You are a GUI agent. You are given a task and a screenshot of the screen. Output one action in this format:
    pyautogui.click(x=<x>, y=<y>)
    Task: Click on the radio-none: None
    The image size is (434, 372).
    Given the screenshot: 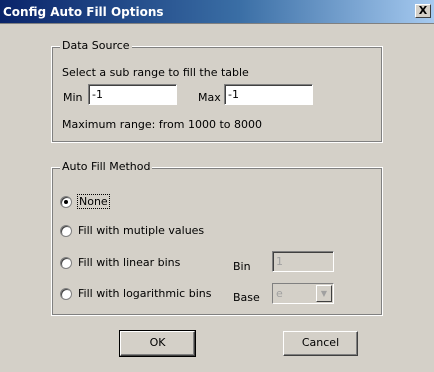 What is the action you would take?
    pyautogui.click(x=85, y=201)
    